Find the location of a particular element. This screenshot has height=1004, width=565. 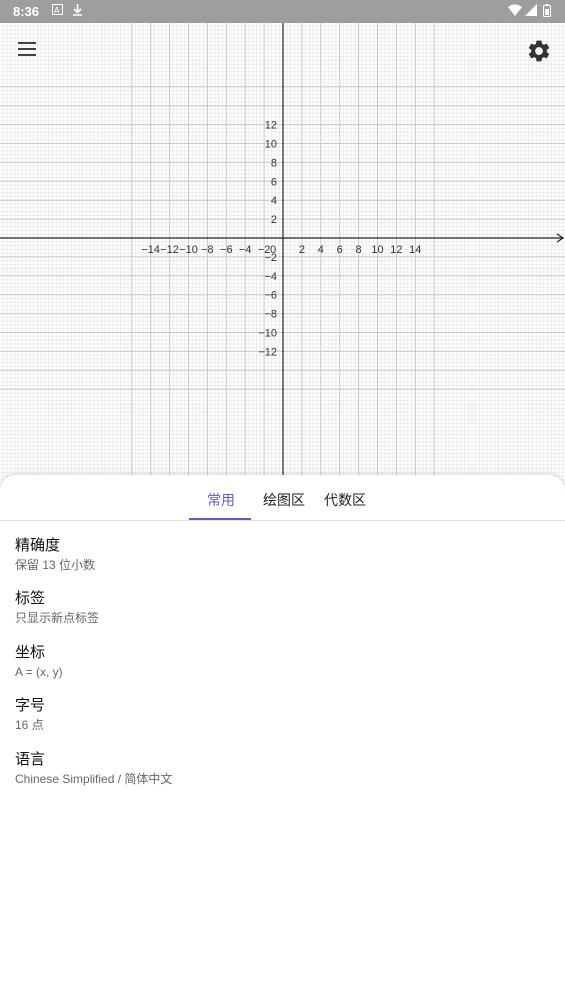

y-tick-label: −4 is located at coordinates (270, 277).